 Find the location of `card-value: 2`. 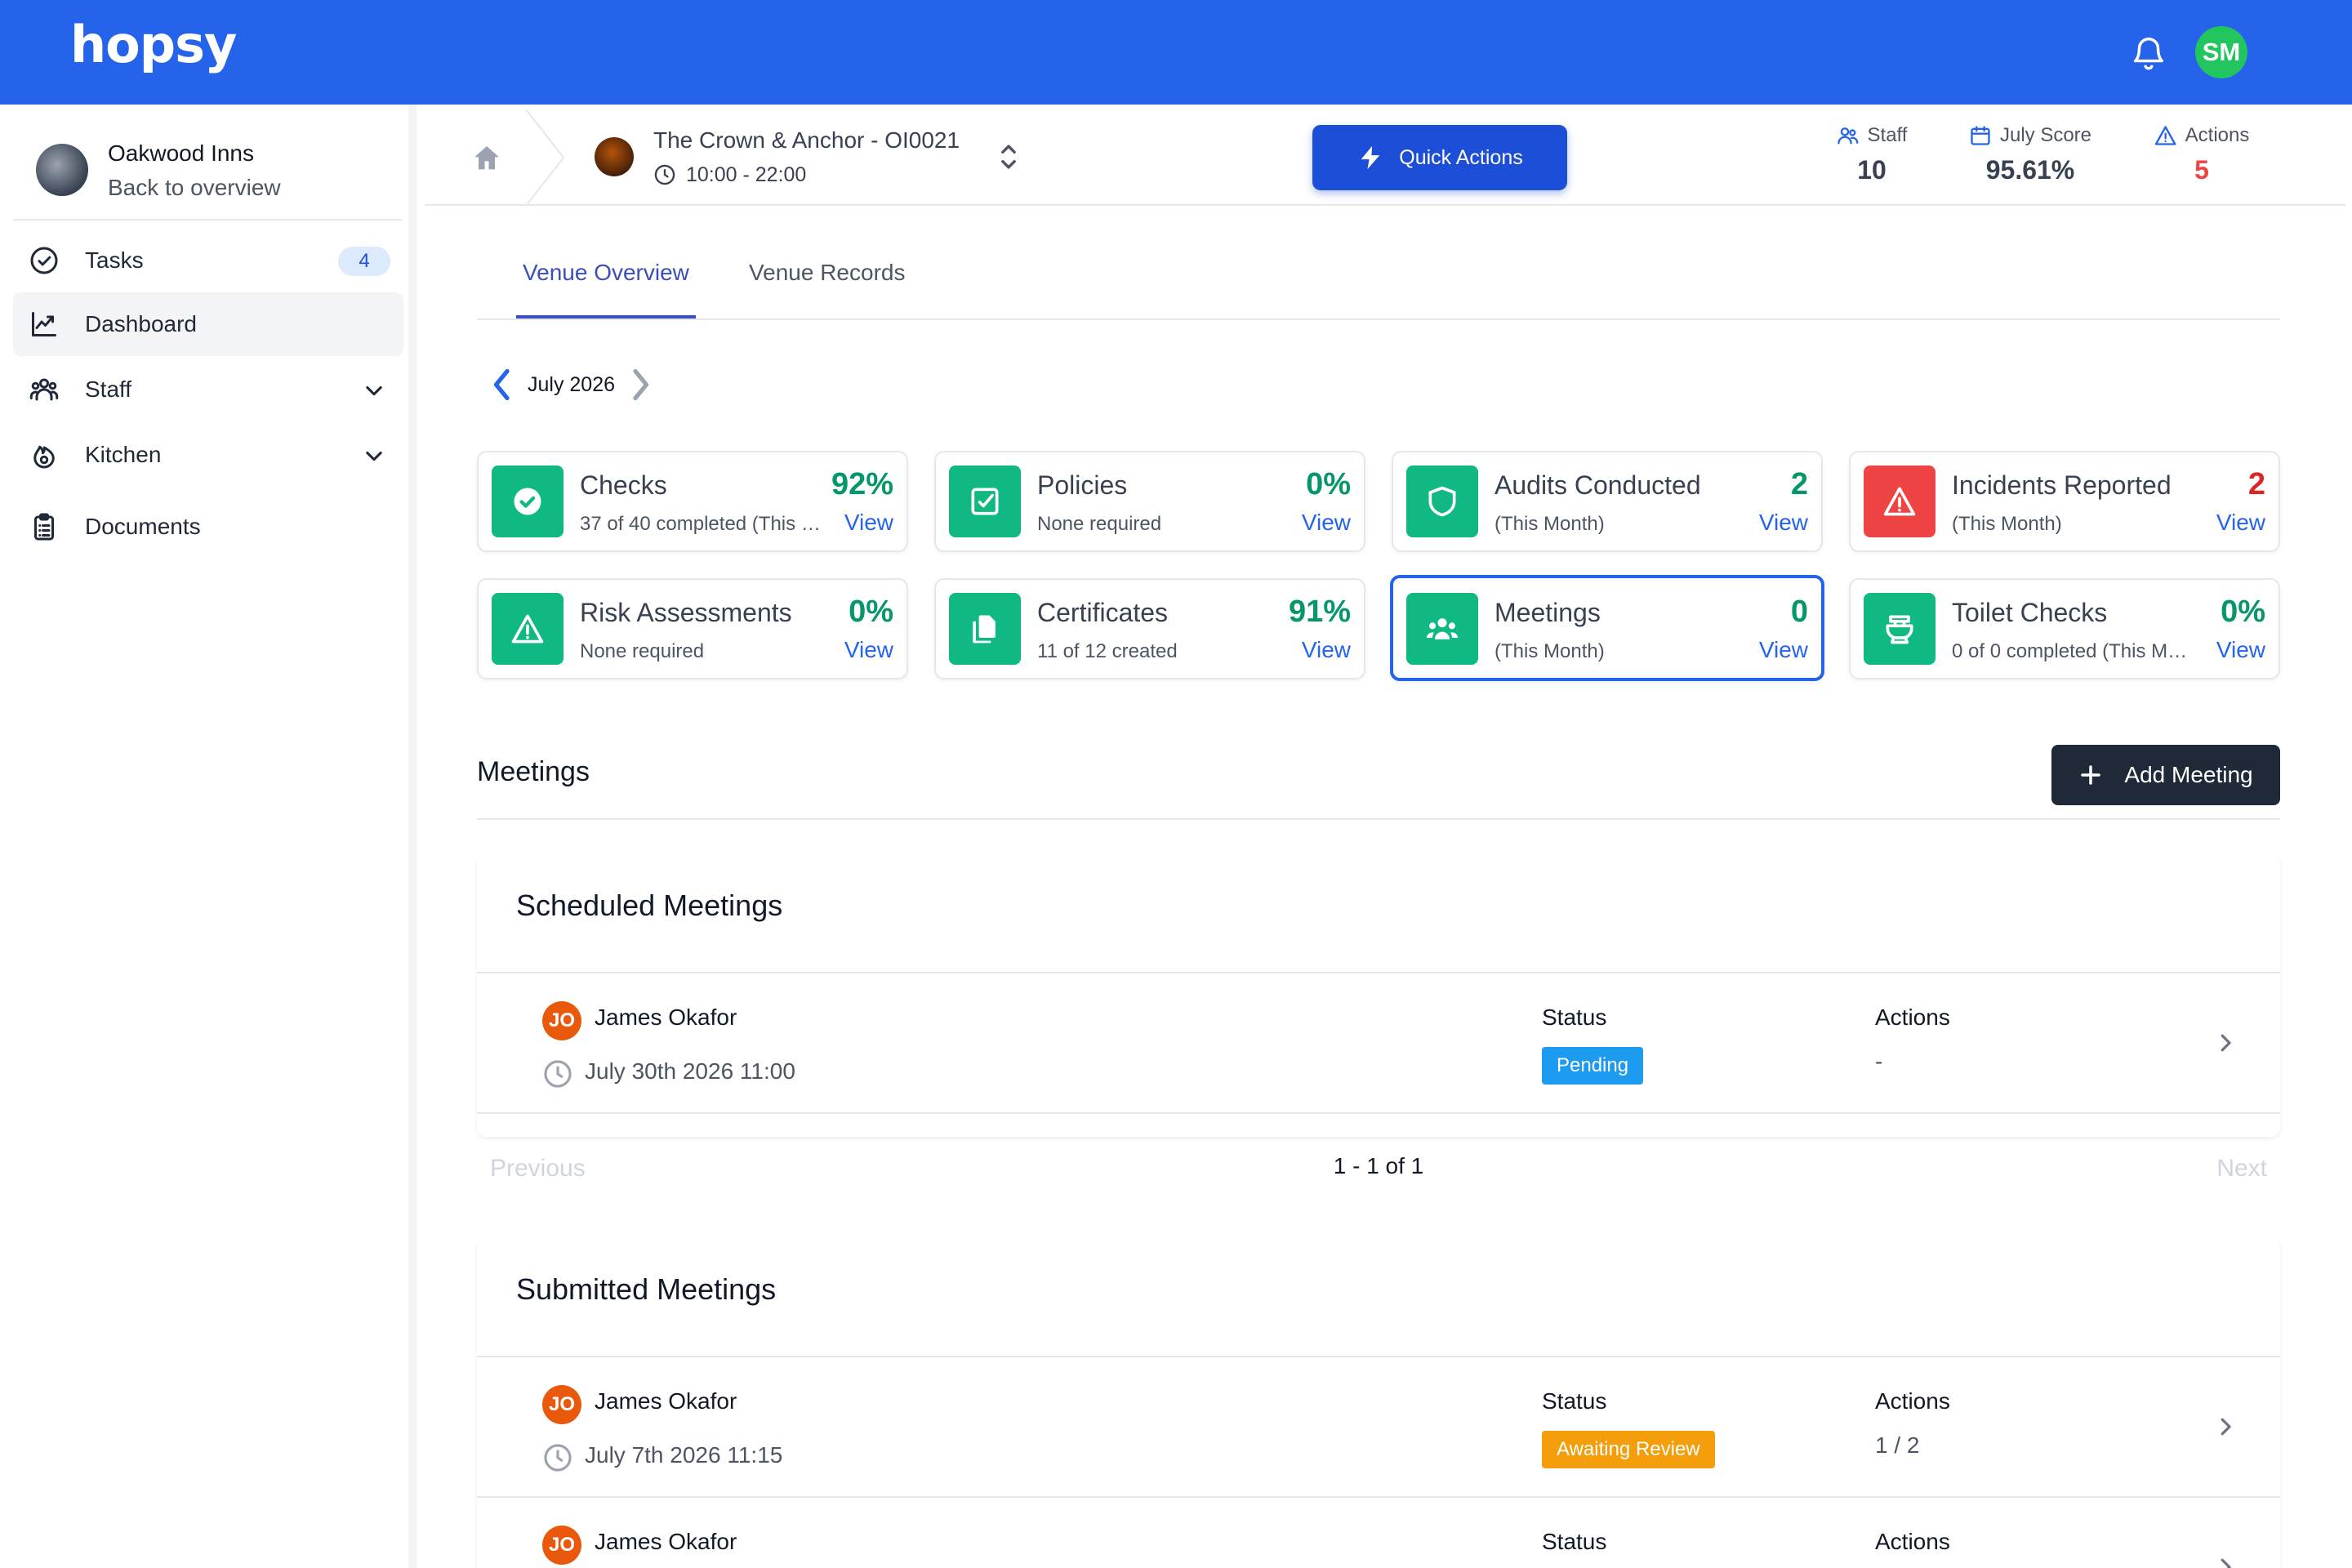

card-value: 2 is located at coordinates (1799, 484).